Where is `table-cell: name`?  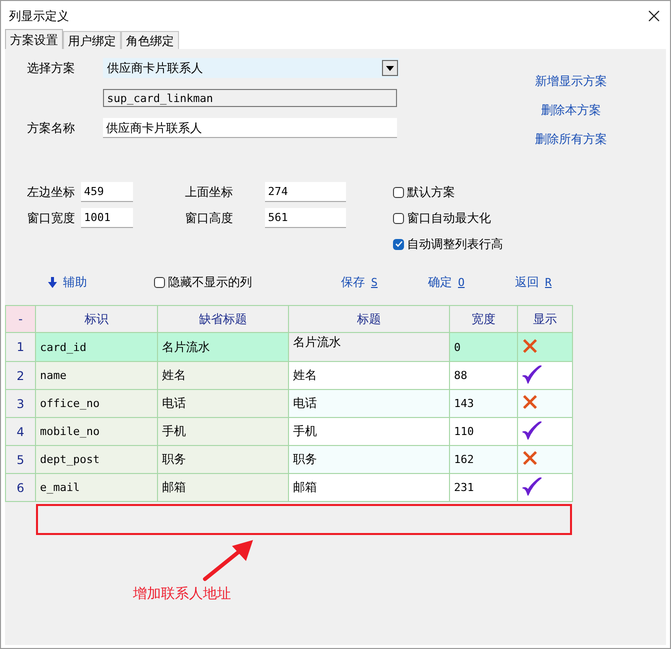 table-cell: name is located at coordinates (97, 376).